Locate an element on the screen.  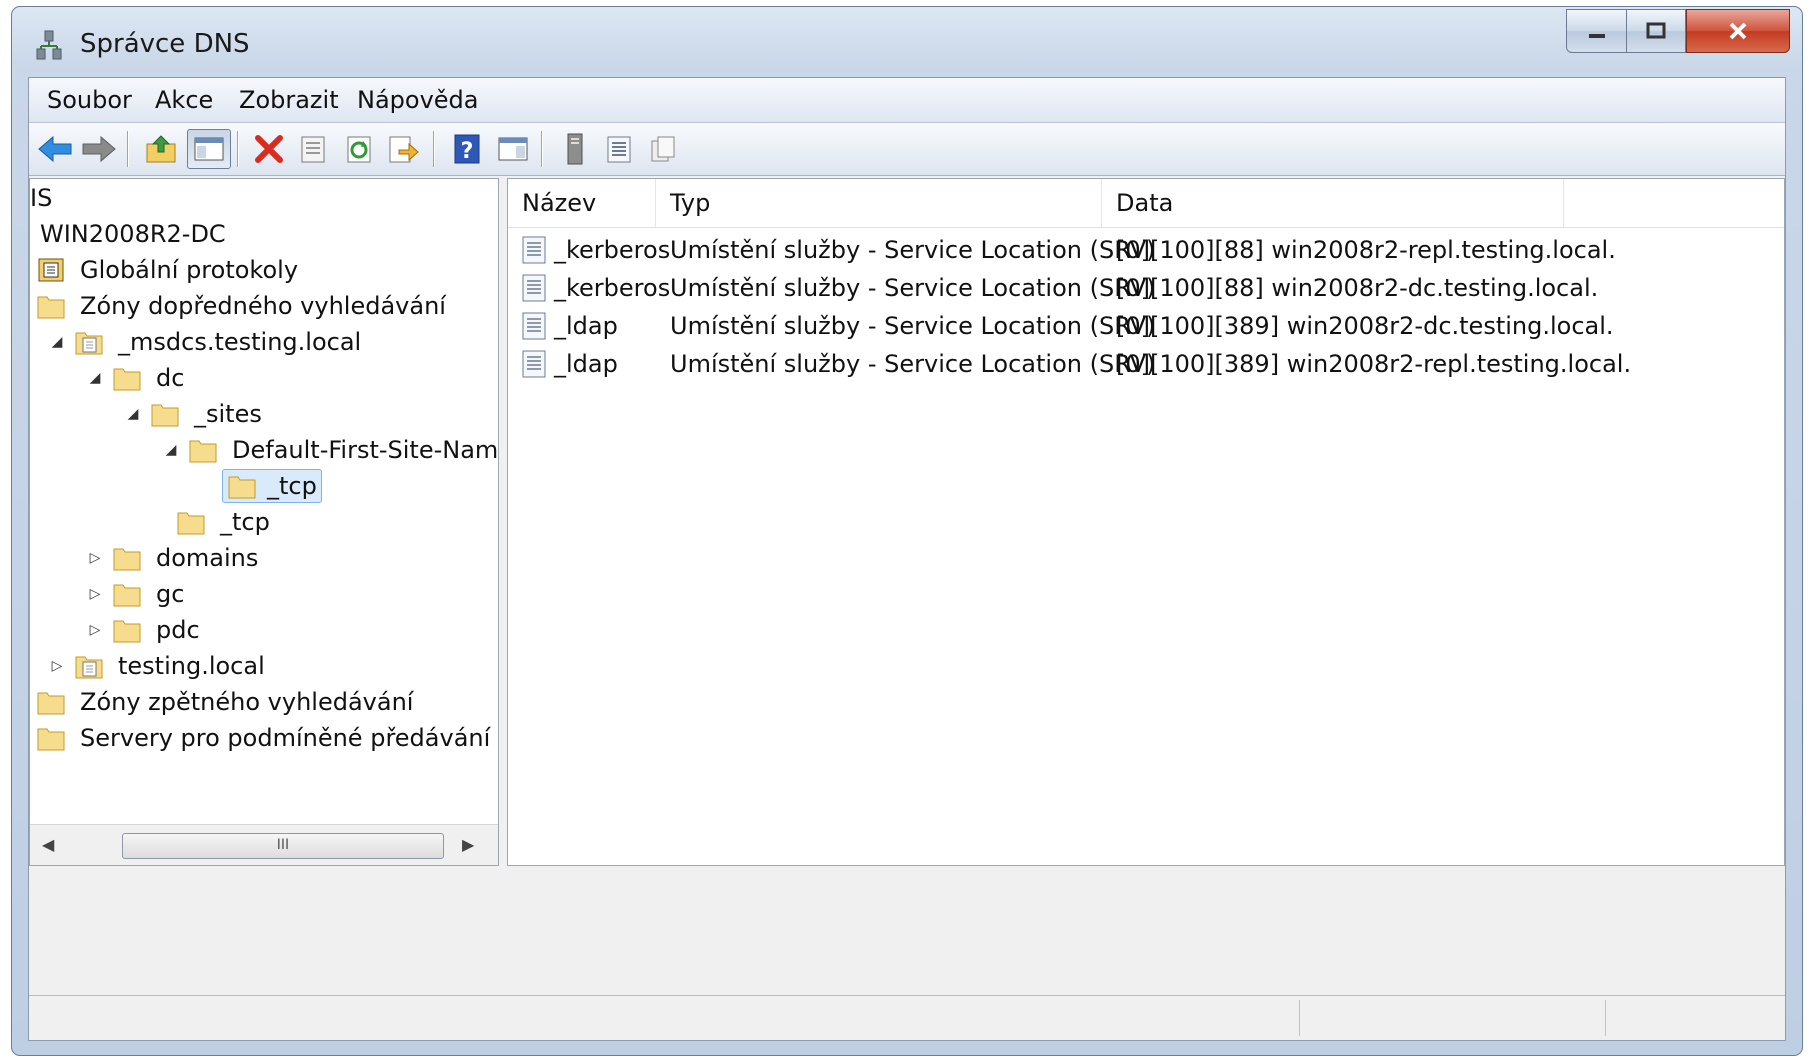
tree-item-reverse-zones: Zóny zpětného vyhledávání is located at coordinates (226, 702).